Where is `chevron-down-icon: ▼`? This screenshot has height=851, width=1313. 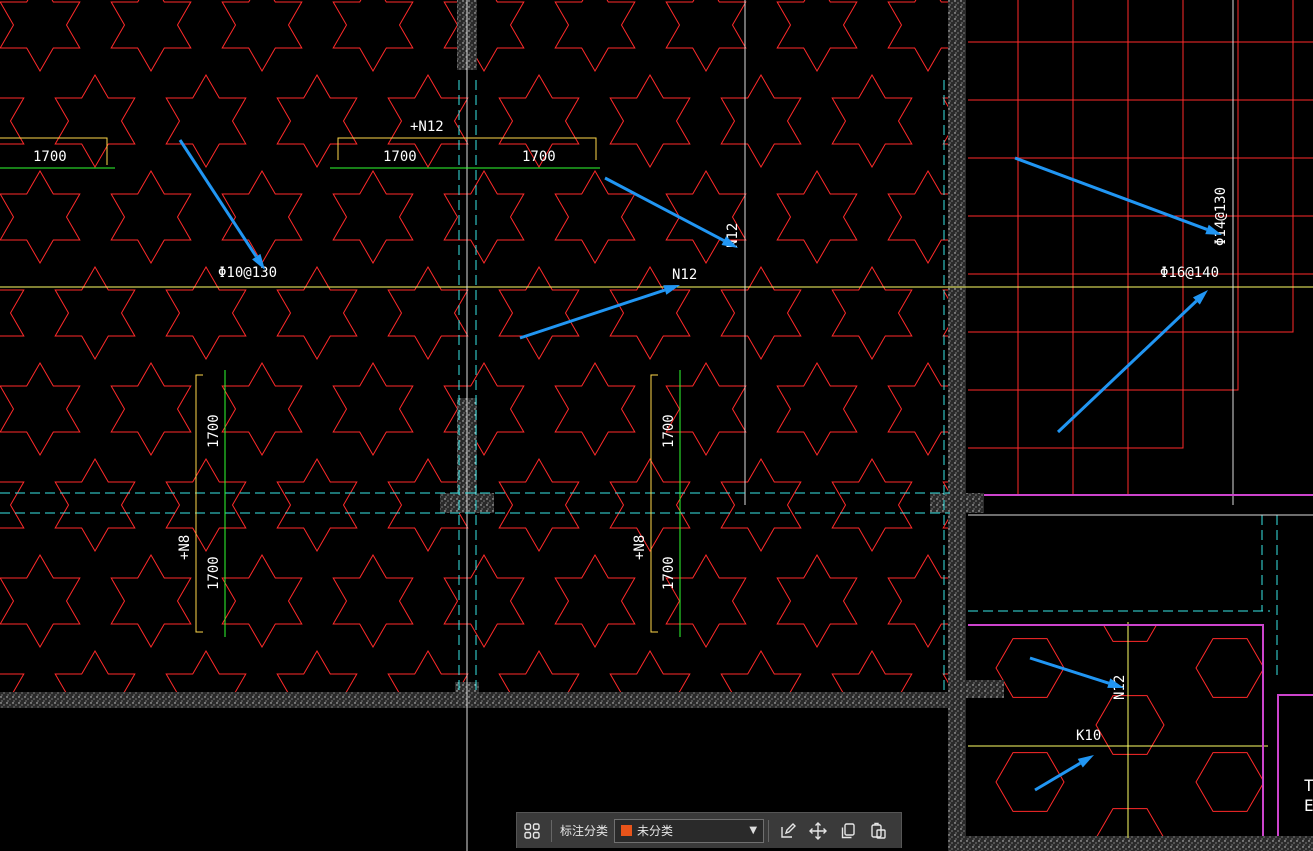
chevron-down-icon: ▼ is located at coordinates (753, 830).